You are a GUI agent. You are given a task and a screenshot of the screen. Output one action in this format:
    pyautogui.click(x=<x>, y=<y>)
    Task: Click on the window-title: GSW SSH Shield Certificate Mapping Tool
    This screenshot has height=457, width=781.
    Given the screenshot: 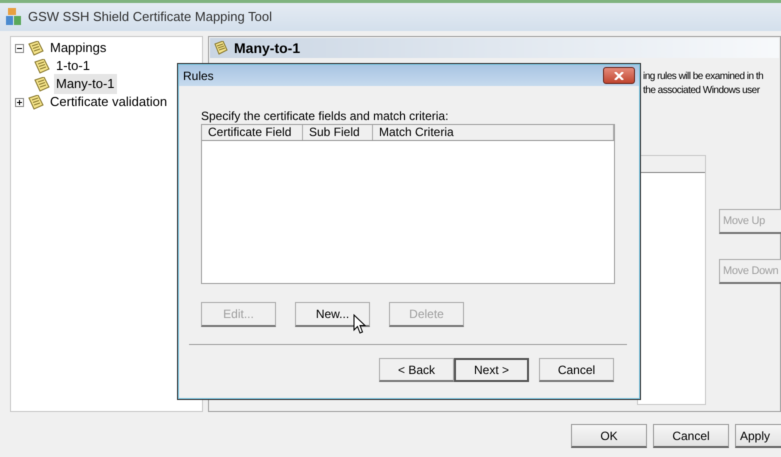 What is the action you would take?
    pyautogui.click(x=150, y=17)
    